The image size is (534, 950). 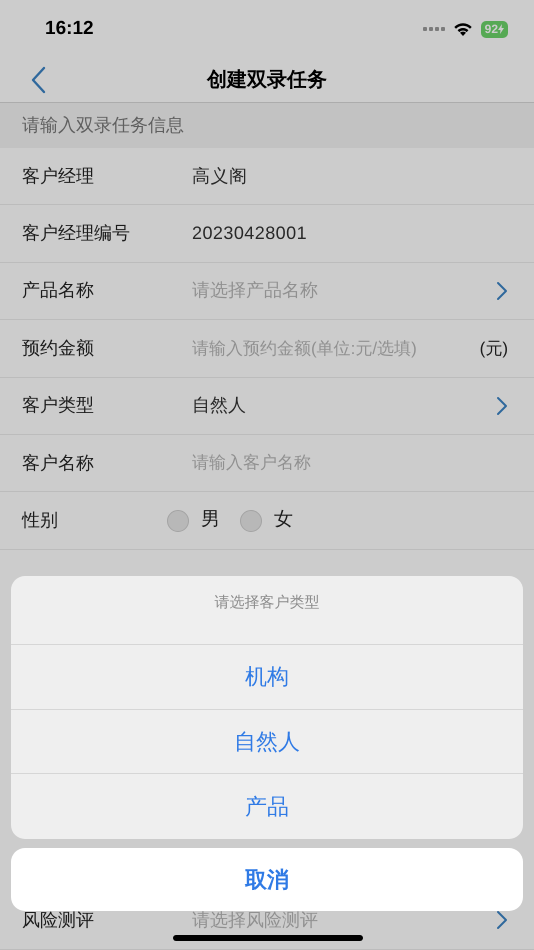 What do you see at coordinates (494, 29) in the screenshot?
I see `battery-icon: 92` at bounding box center [494, 29].